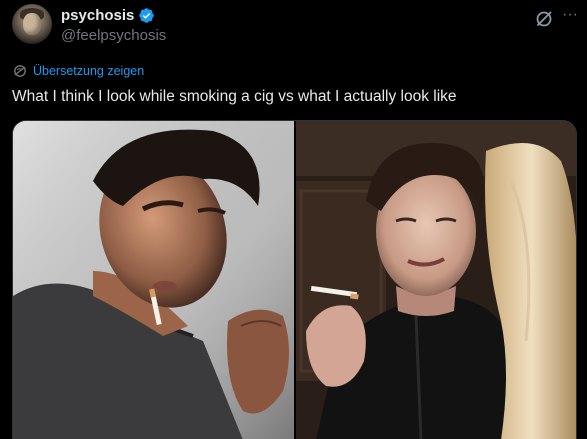 Image resolution: width=587 pixels, height=439 pixels. Describe the element at coordinates (544, 19) in the screenshot. I see `grok-icon` at that location.